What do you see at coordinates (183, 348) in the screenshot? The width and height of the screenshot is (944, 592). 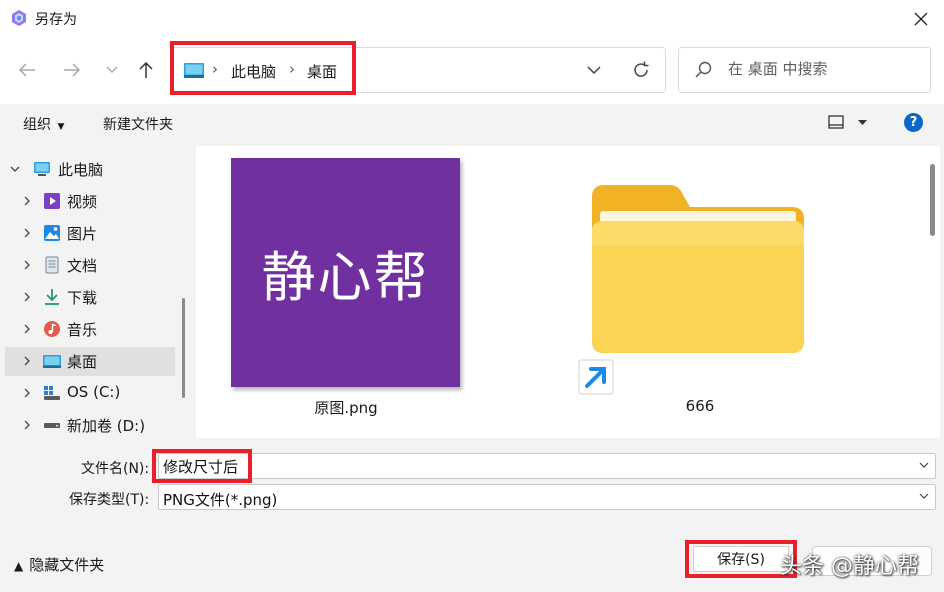 I see `sidebar-scrollbar` at bounding box center [183, 348].